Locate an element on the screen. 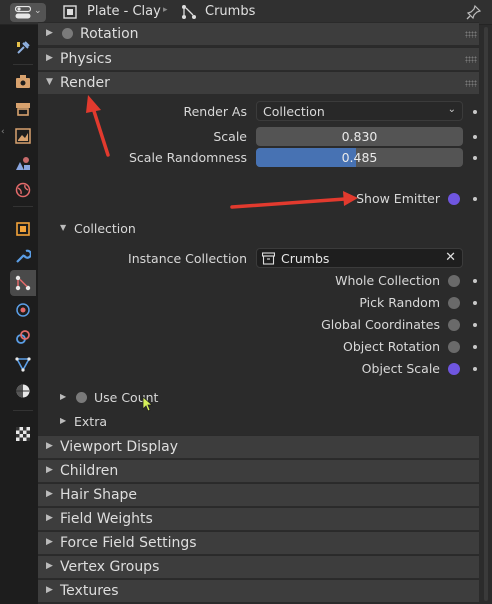  properties-editor-icon is located at coordinates (23, 12).